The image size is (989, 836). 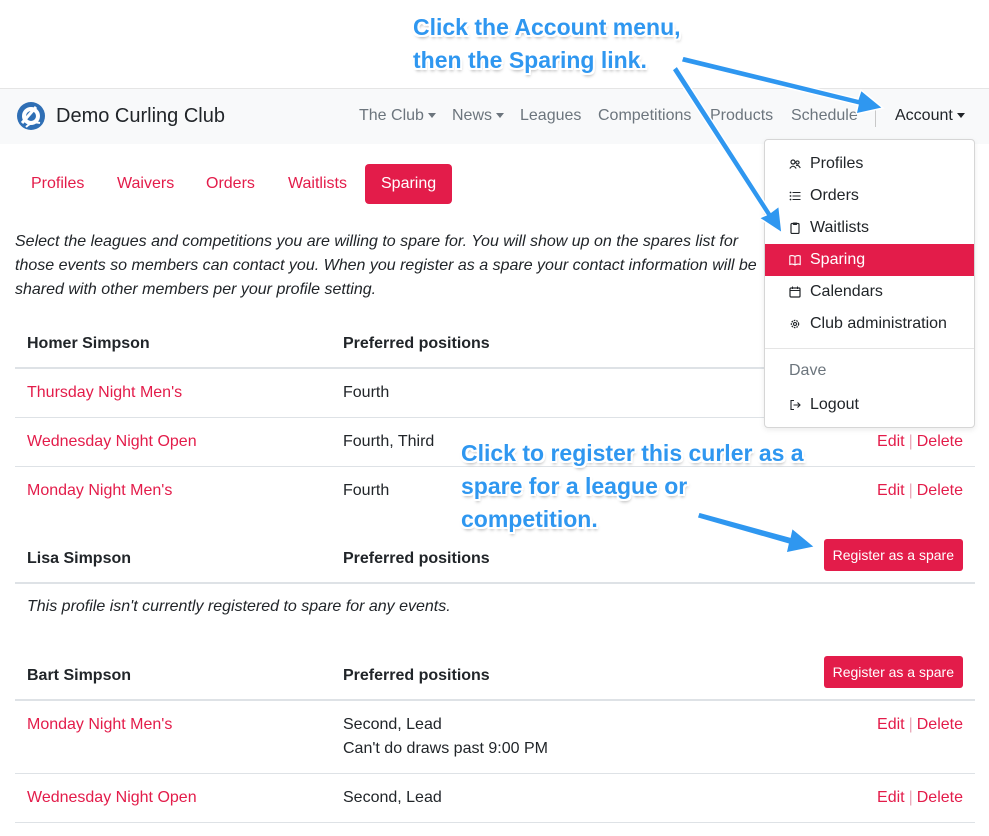 What do you see at coordinates (795, 228) in the screenshot?
I see `clipboard-icon` at bounding box center [795, 228].